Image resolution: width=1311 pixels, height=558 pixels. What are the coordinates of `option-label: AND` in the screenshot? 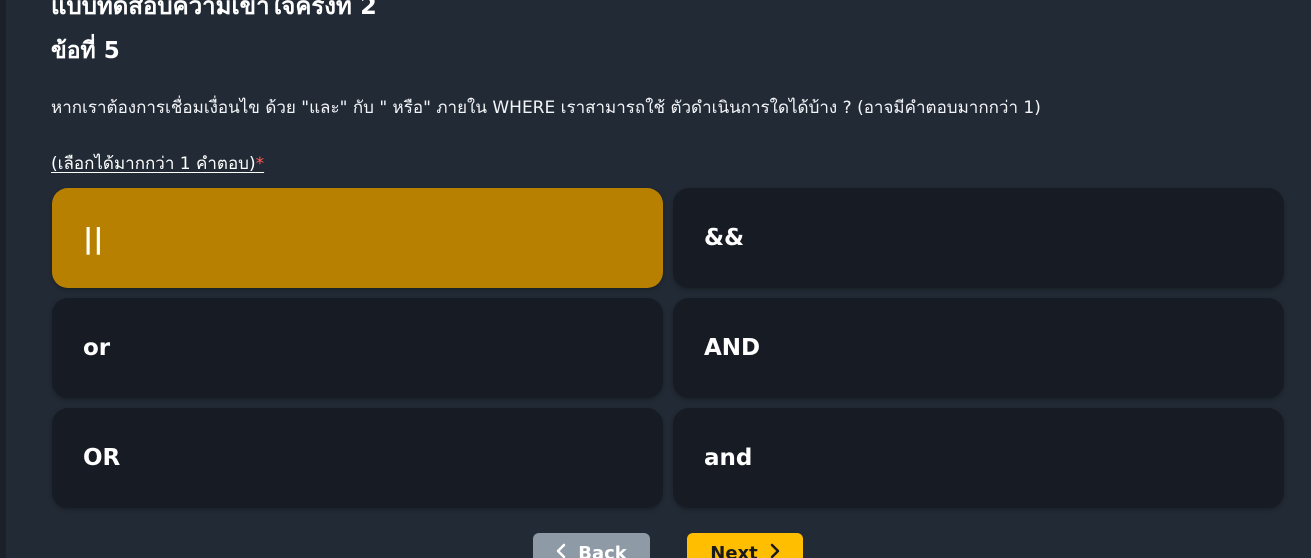 It's located at (732, 348).